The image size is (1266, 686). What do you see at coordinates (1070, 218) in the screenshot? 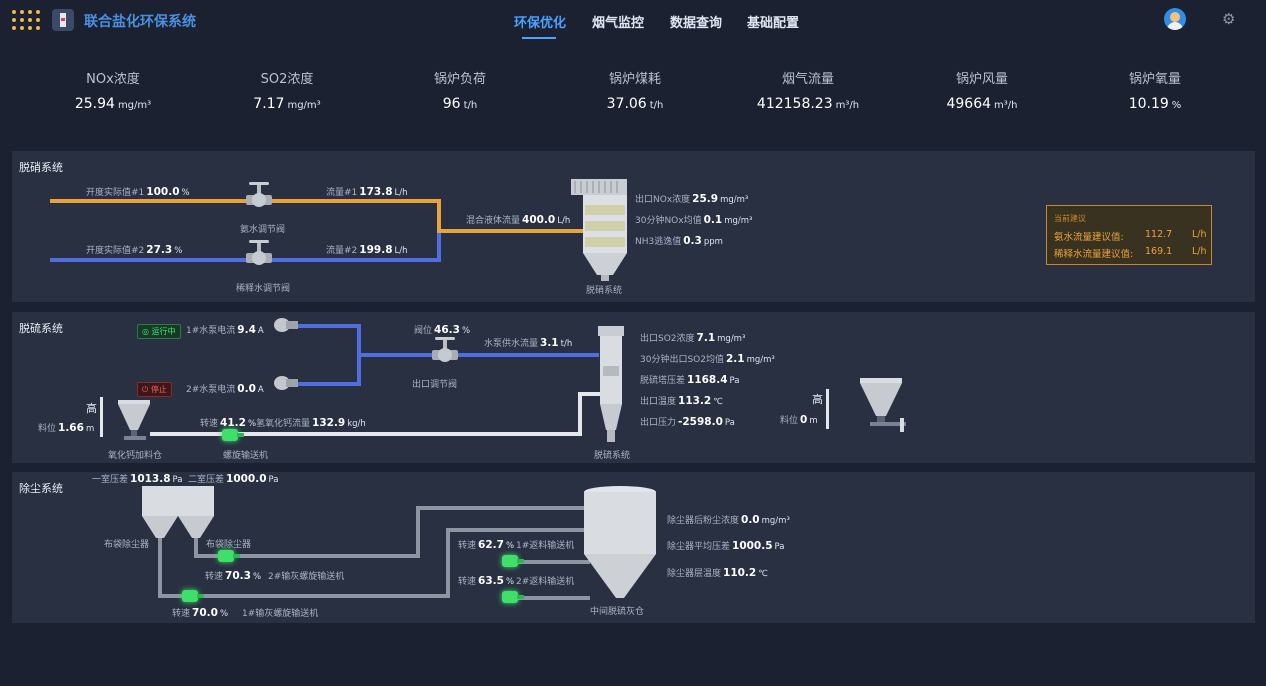
I see `suggestion-header: 当前建议` at bounding box center [1070, 218].